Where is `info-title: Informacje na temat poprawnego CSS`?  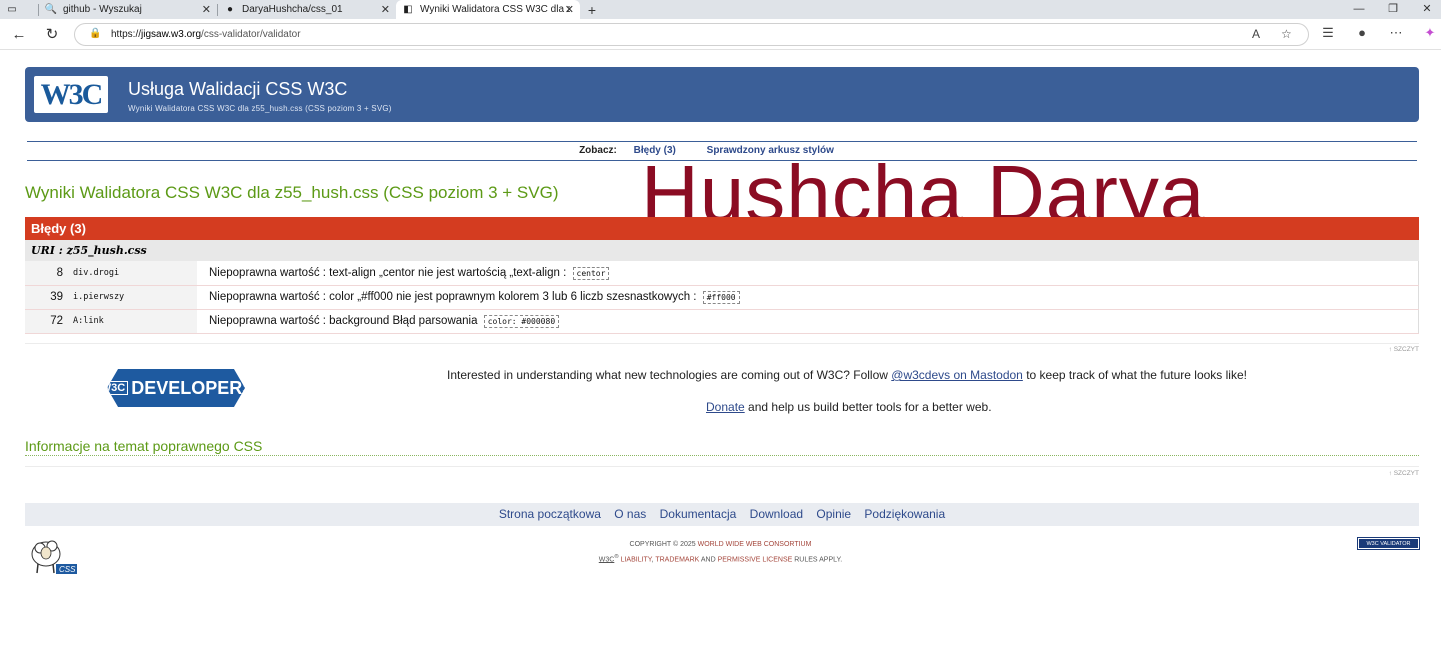 info-title: Informacje na temat poprawnego CSS is located at coordinates (143, 446).